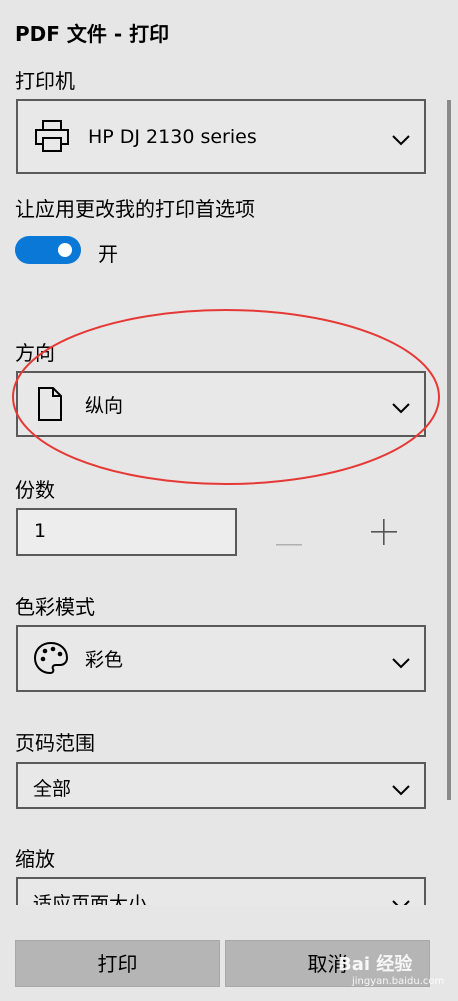 The width and height of the screenshot is (458, 1001). Describe the element at coordinates (45, 81) in the screenshot. I see `printer-label: 打印机` at that location.